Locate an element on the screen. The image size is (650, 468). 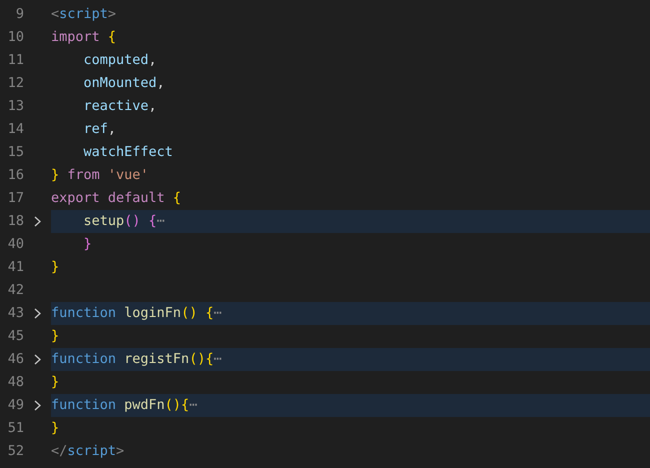
line-number: 46 is located at coordinates (15, 359).